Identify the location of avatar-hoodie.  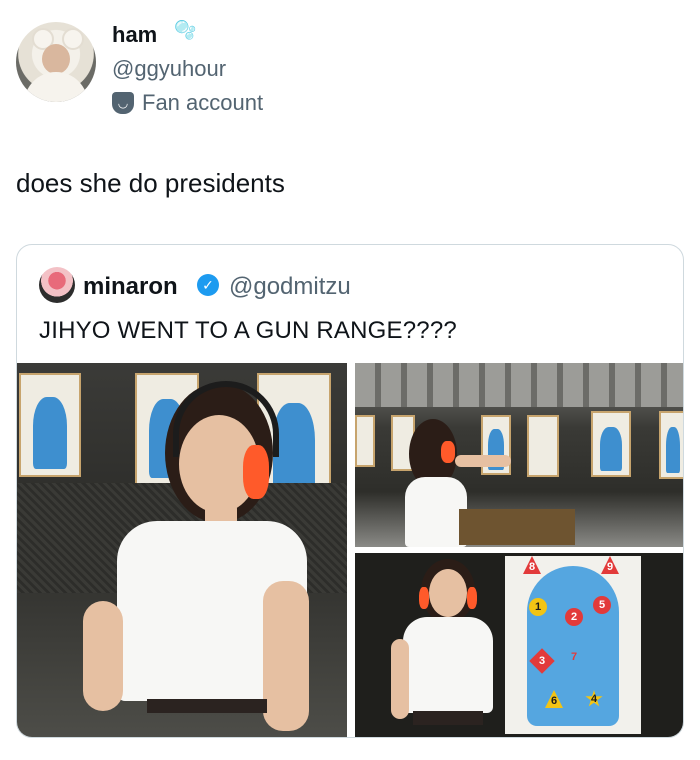
(56, 87).